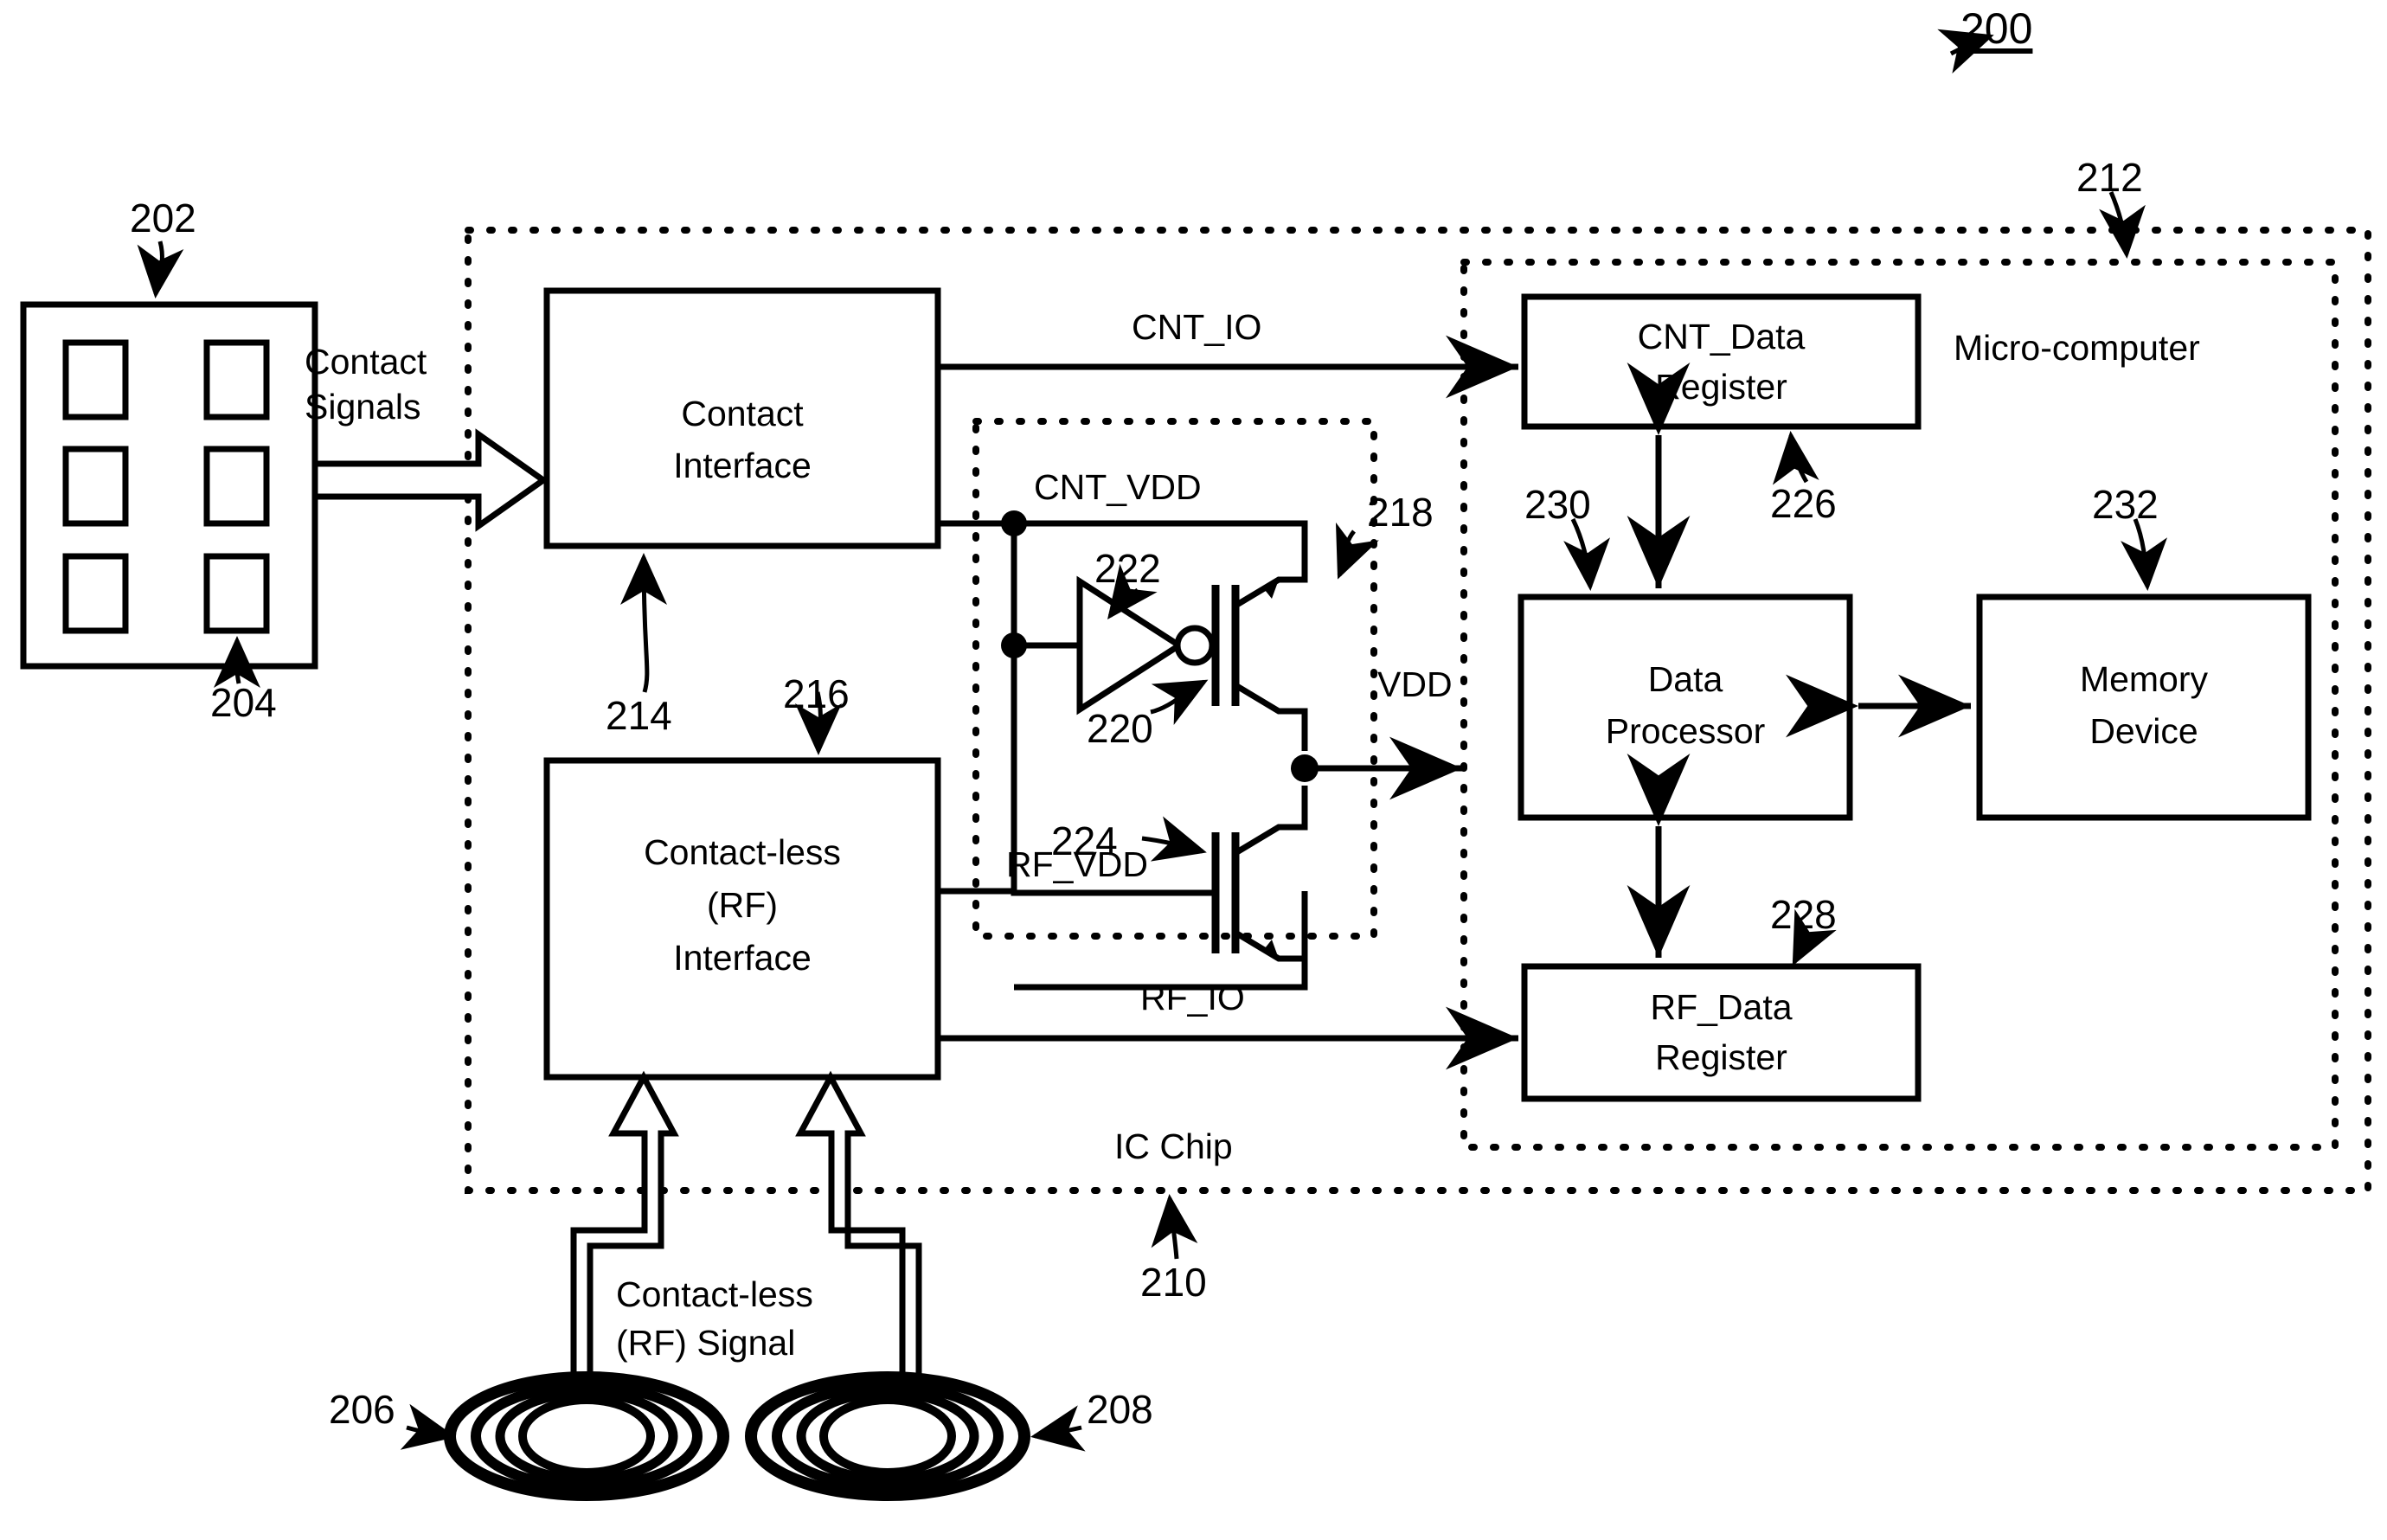 The height and width of the screenshot is (1540, 2387). Describe the element at coordinates (639, 716) in the screenshot. I see `ref-214: 214` at that location.